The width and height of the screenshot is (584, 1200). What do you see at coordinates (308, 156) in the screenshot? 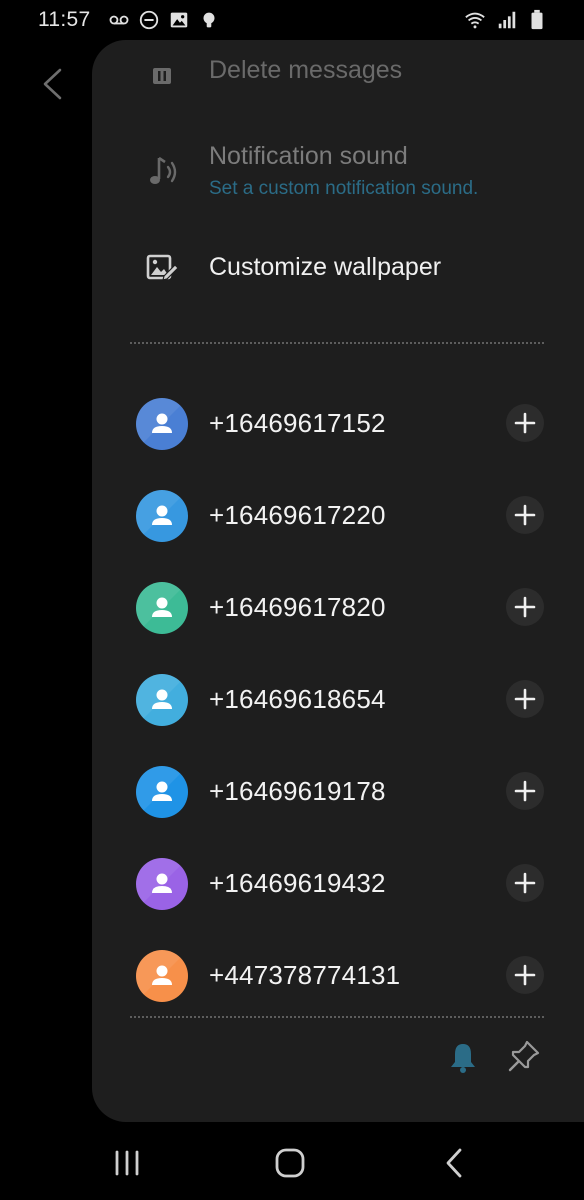
I see `menu-item-label: Notification sound` at bounding box center [308, 156].